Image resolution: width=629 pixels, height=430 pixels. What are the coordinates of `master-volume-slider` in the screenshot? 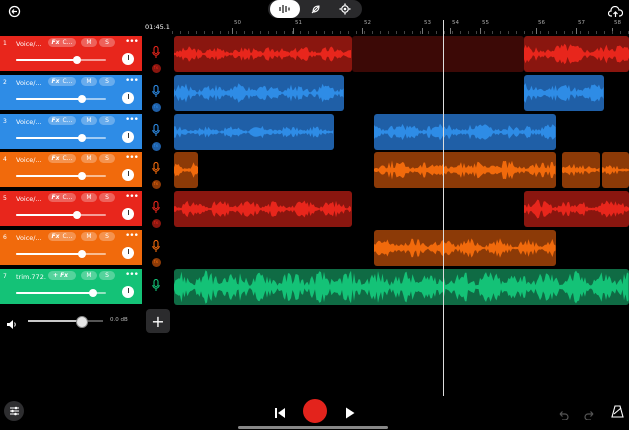 It's located at (65, 322).